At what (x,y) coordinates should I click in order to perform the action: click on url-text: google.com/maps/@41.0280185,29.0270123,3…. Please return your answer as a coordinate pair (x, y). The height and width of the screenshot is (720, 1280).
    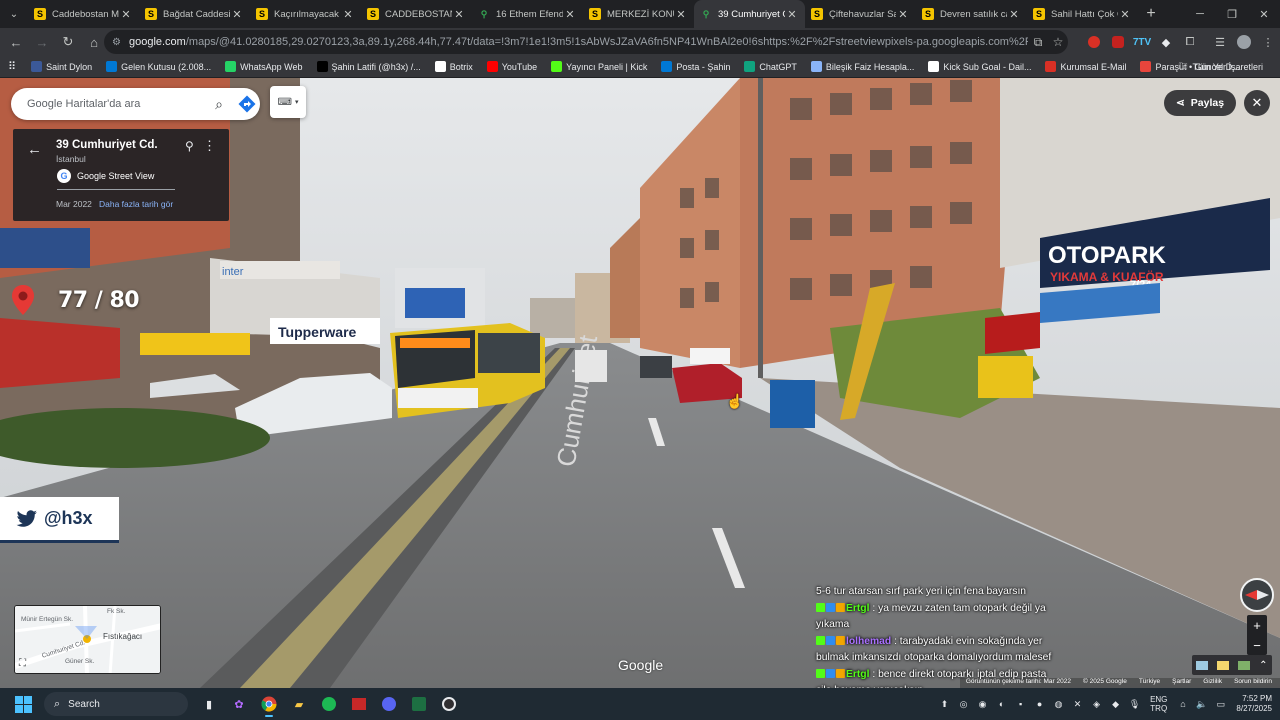
    Looking at the image, I should click on (578, 42).